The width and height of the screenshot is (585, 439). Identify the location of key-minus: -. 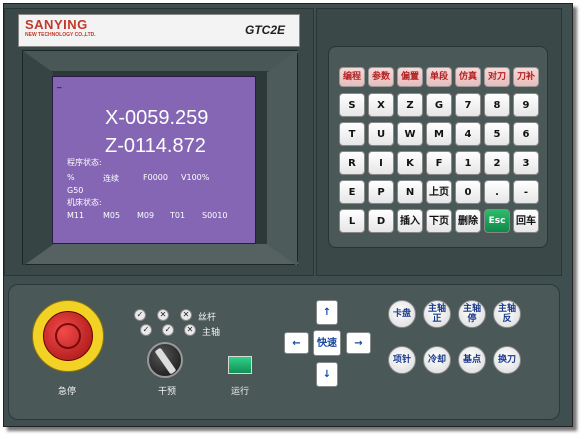
(526, 192).